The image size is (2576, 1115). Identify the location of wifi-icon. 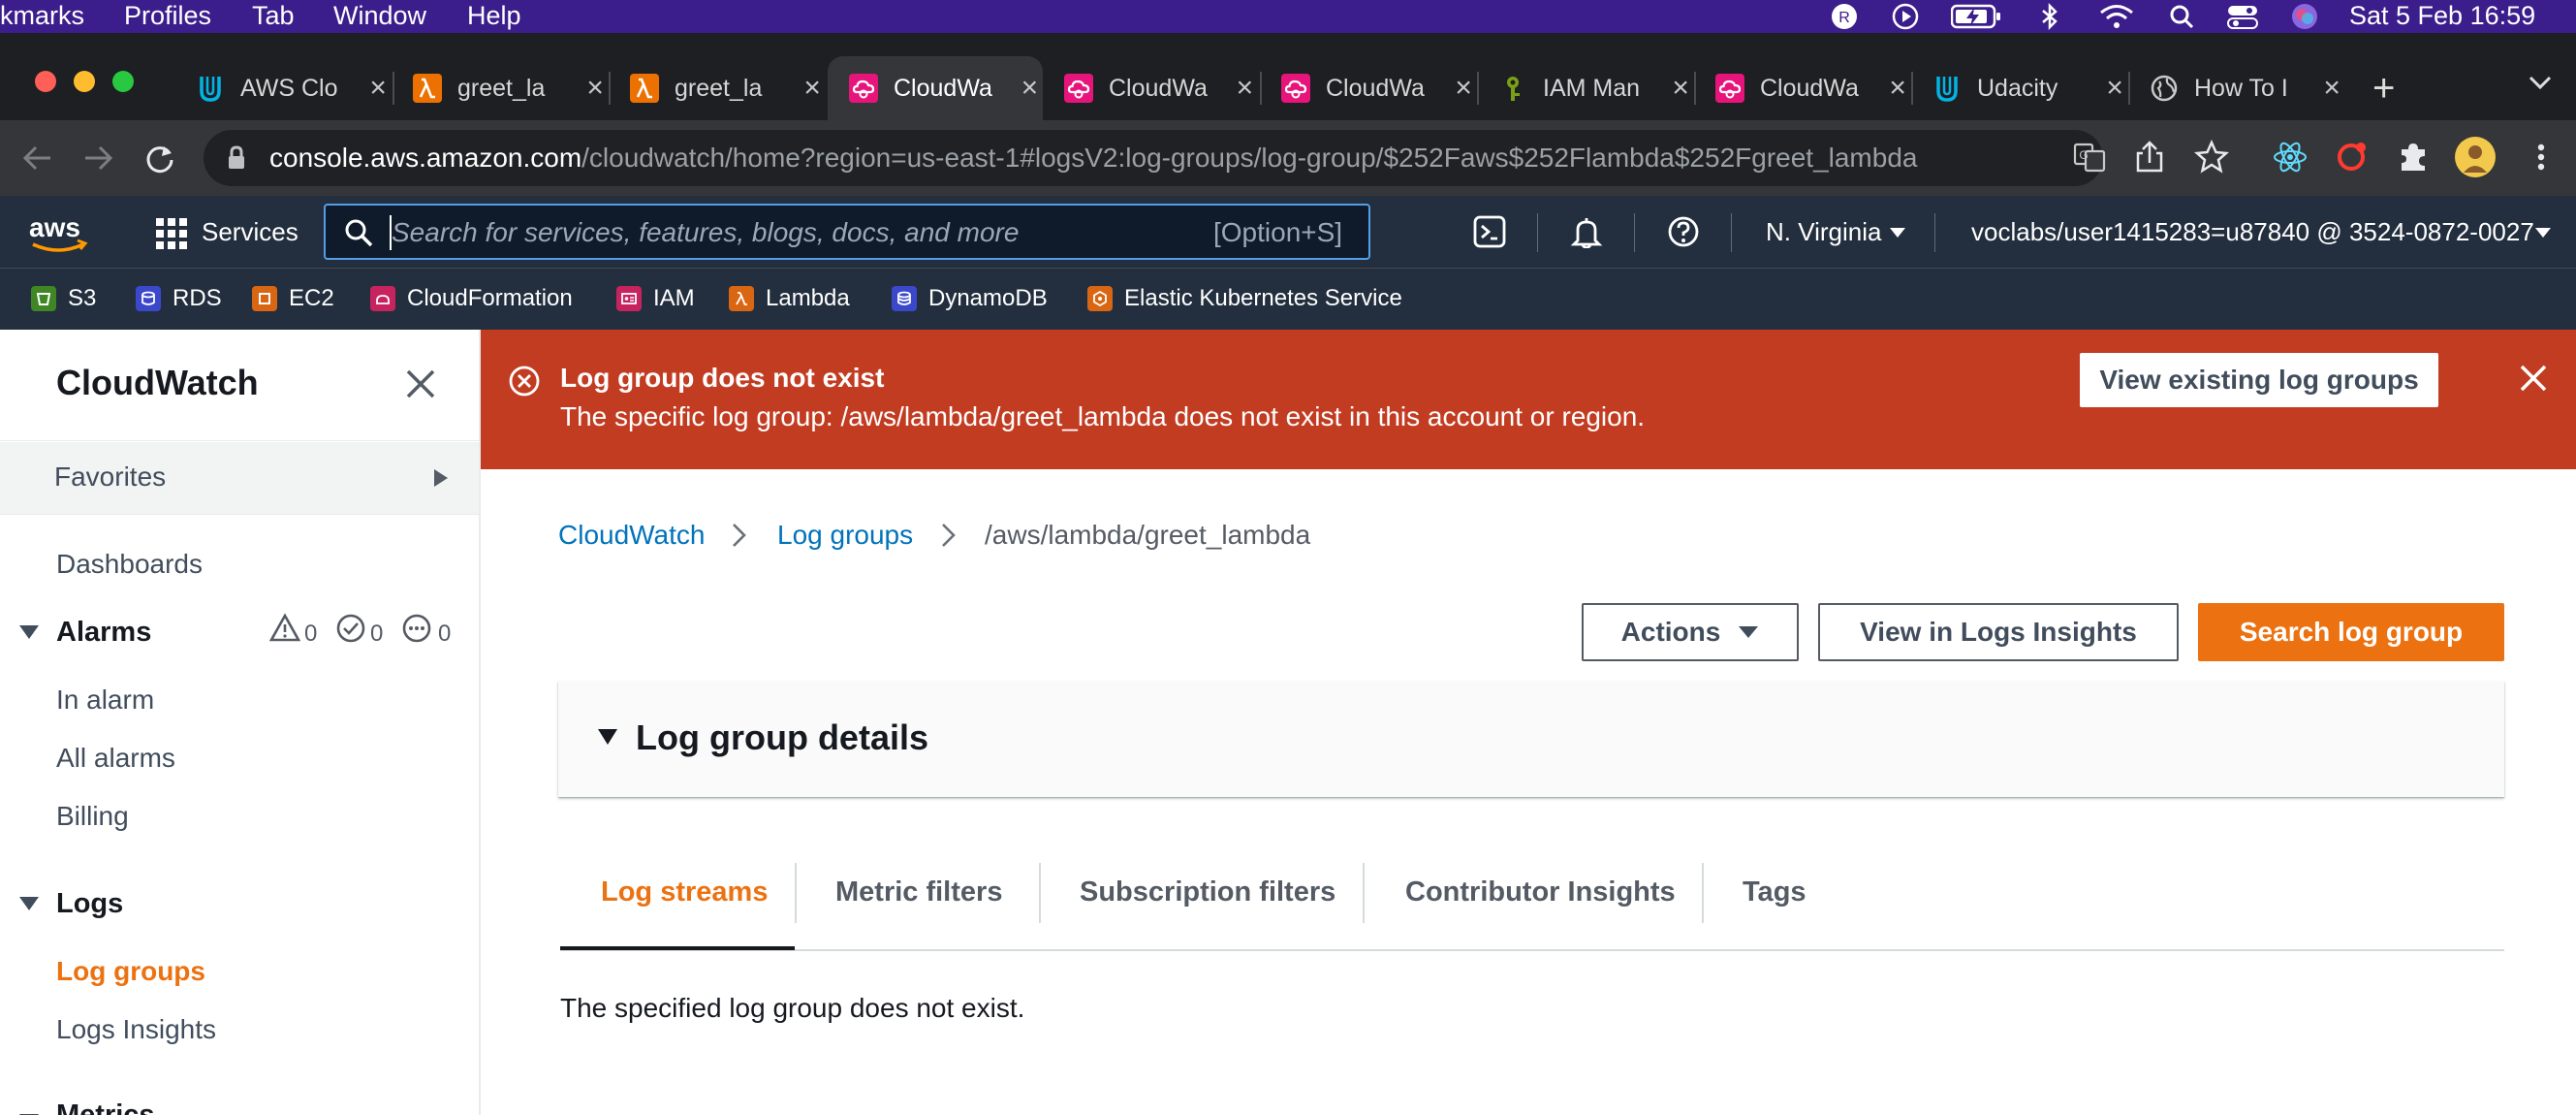
(2116, 16).